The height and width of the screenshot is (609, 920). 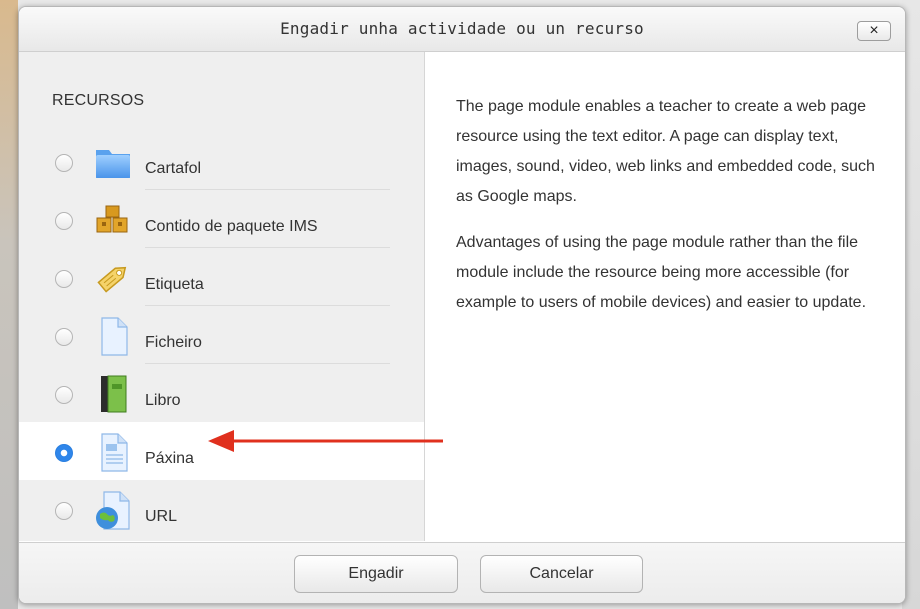 I want to click on radio-ims-package, so click(x=64, y=221).